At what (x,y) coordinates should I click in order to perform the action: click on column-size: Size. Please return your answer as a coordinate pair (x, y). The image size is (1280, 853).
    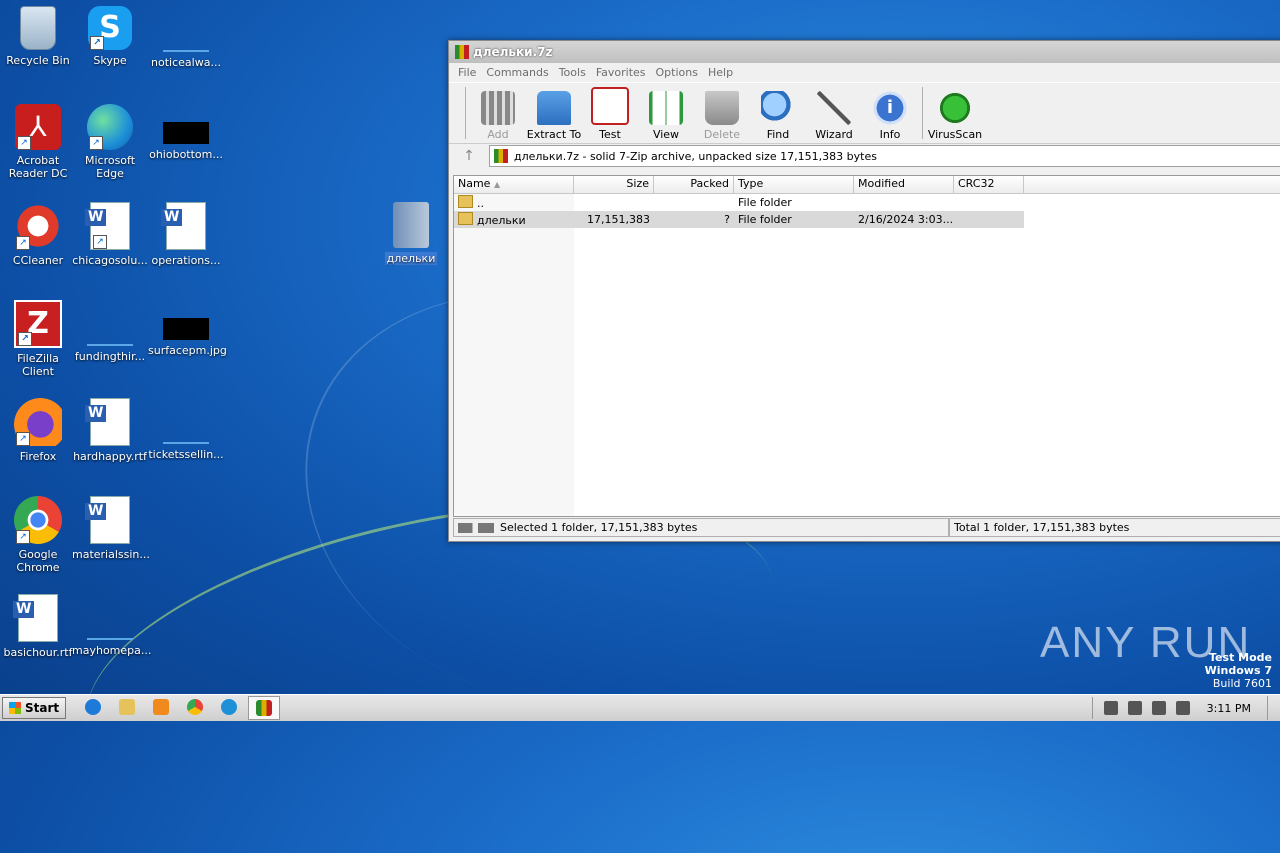
    Looking at the image, I should click on (614, 184).